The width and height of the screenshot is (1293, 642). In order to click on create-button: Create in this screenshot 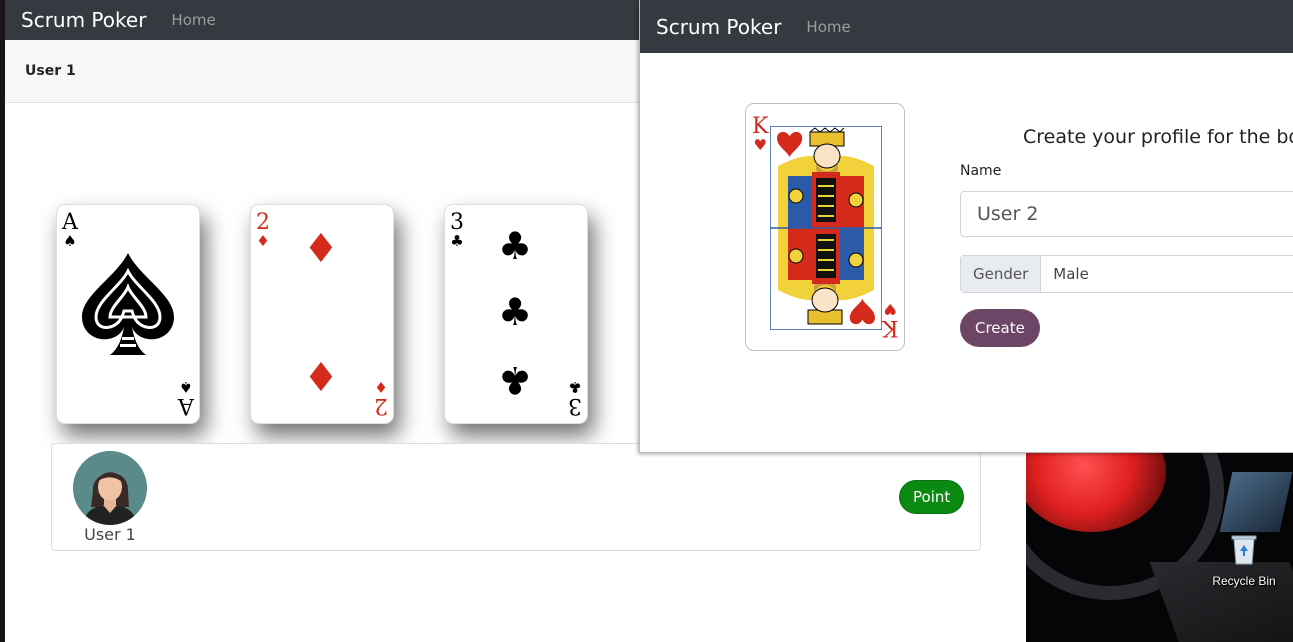, I will do `click(1000, 328)`.